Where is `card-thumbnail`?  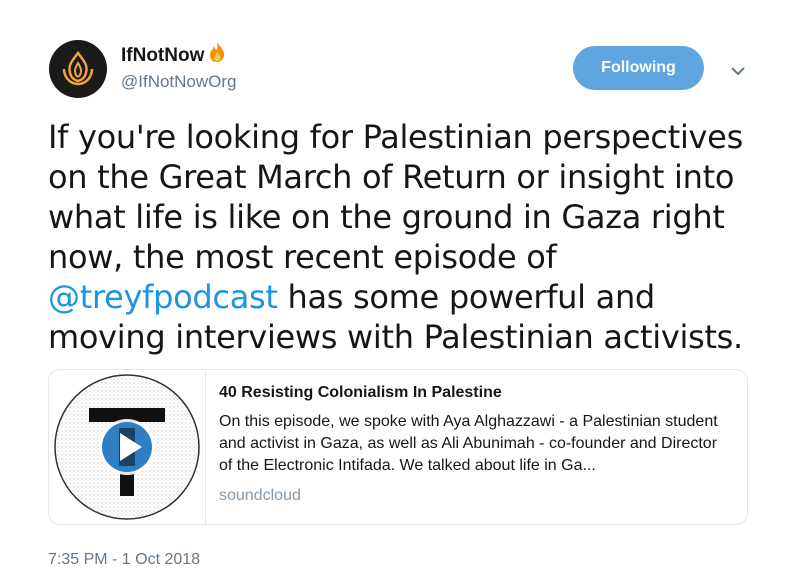 card-thumbnail is located at coordinates (127, 447).